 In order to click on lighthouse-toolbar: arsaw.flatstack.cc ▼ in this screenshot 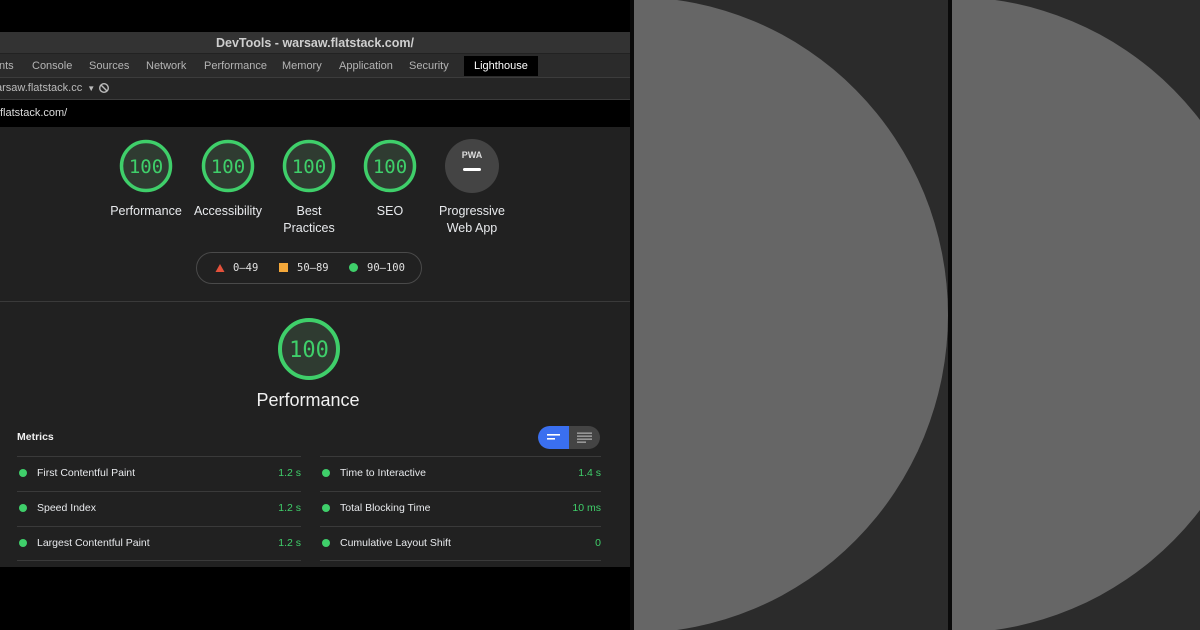, I will do `click(315, 89)`.